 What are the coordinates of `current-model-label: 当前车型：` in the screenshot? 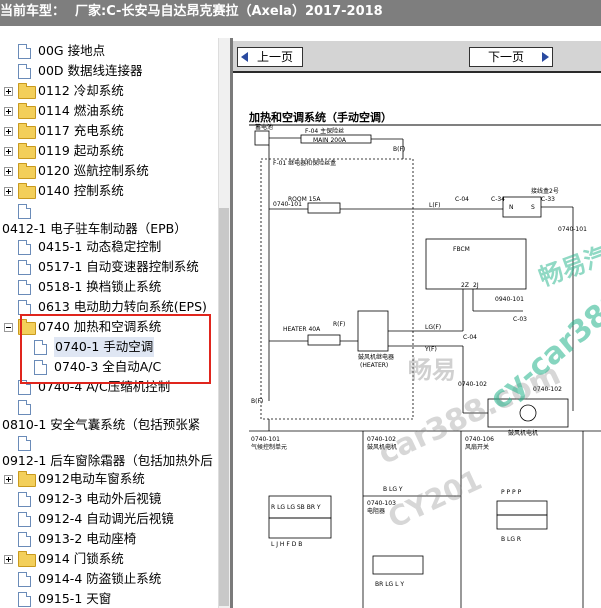 It's located at (33, 11).